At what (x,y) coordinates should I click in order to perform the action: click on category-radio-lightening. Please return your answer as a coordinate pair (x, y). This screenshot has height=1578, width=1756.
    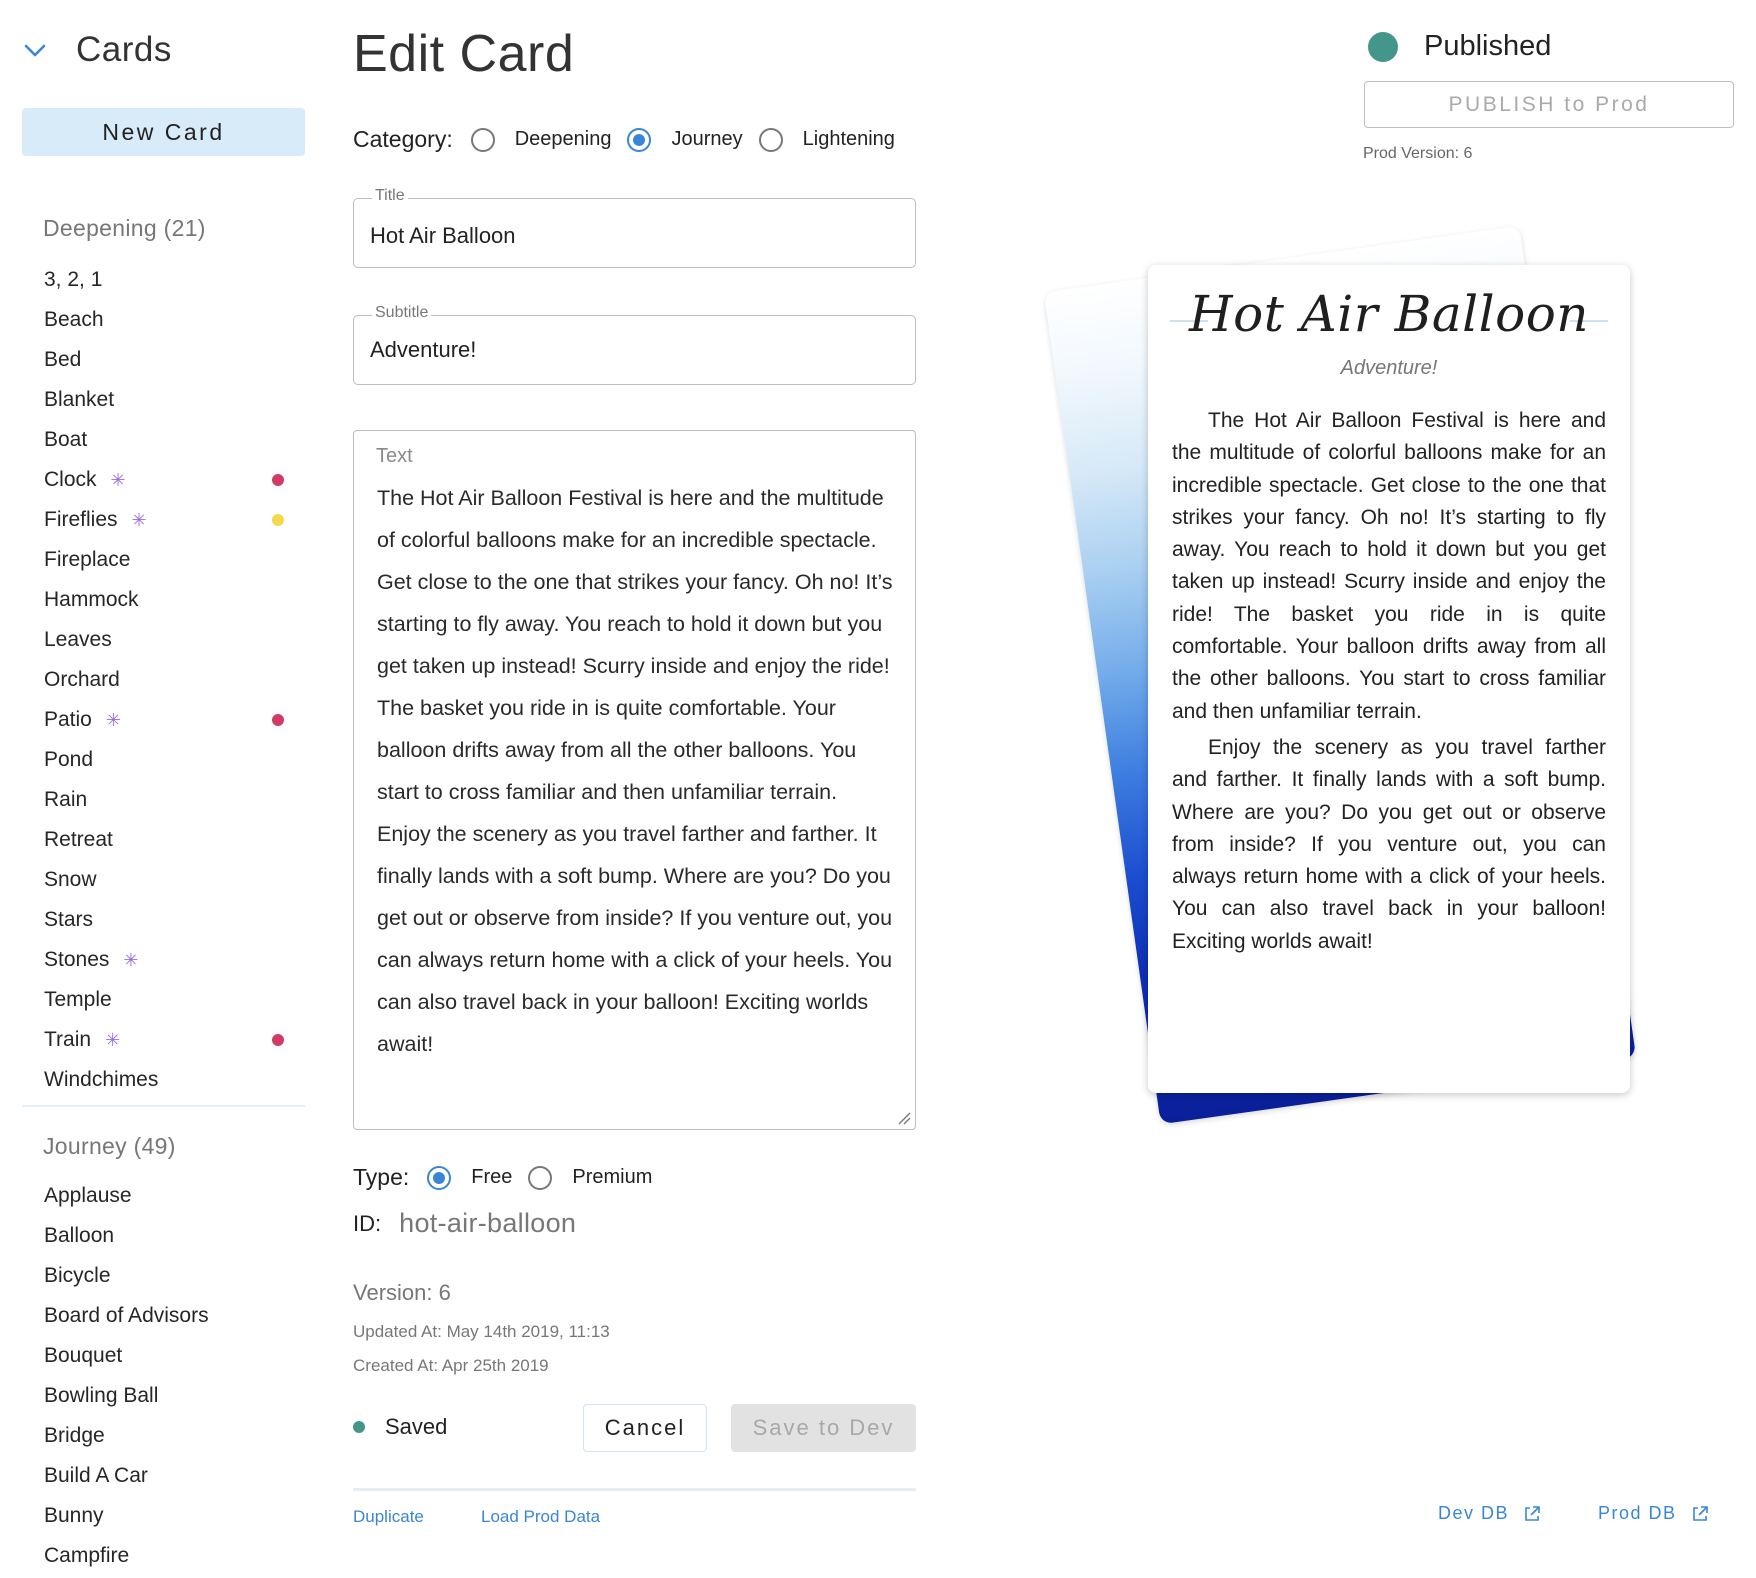
    Looking at the image, I should click on (770, 139).